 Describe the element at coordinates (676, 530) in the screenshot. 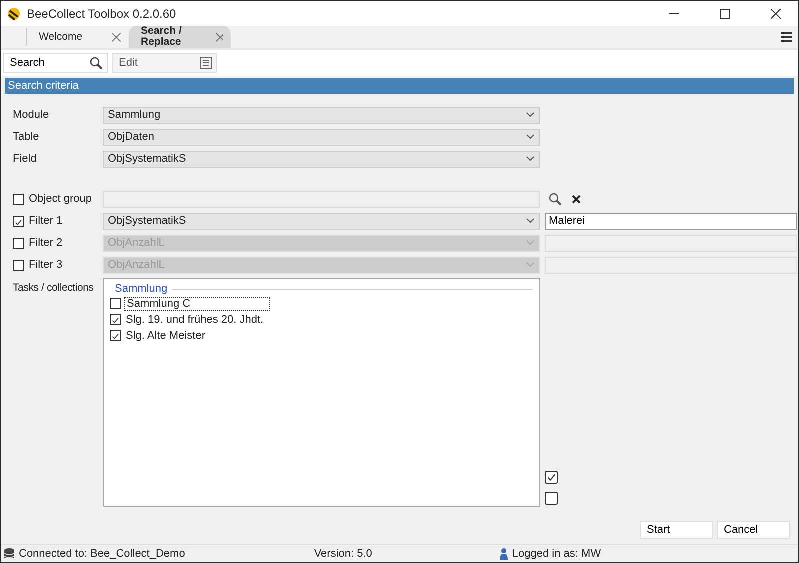

I see `dialog-button: Start` at that location.